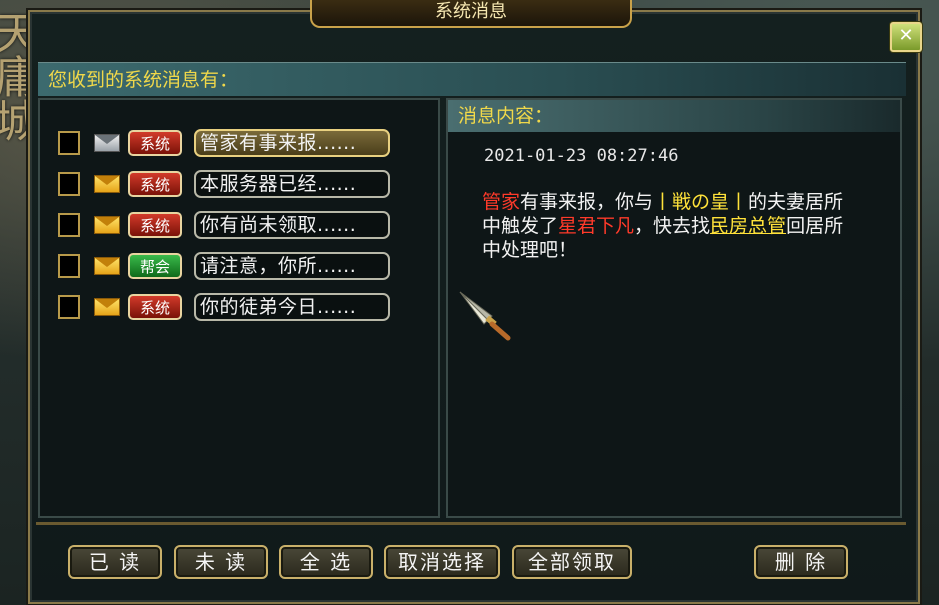  I want to click on claim-all-button: 全部领取, so click(572, 562).